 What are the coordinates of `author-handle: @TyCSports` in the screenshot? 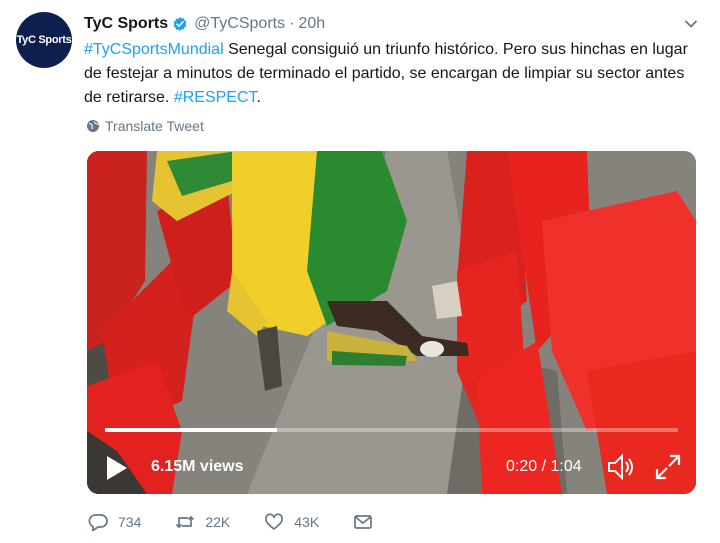 It's located at (239, 24).